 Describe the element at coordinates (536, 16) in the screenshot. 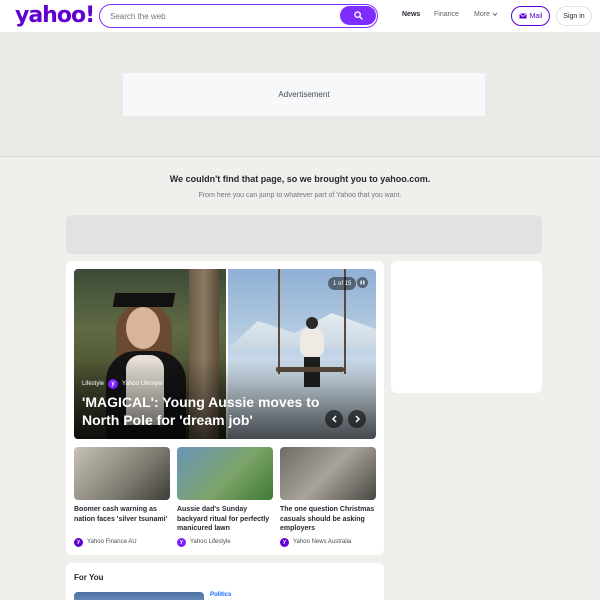

I see `mail-label: Mail` at that location.